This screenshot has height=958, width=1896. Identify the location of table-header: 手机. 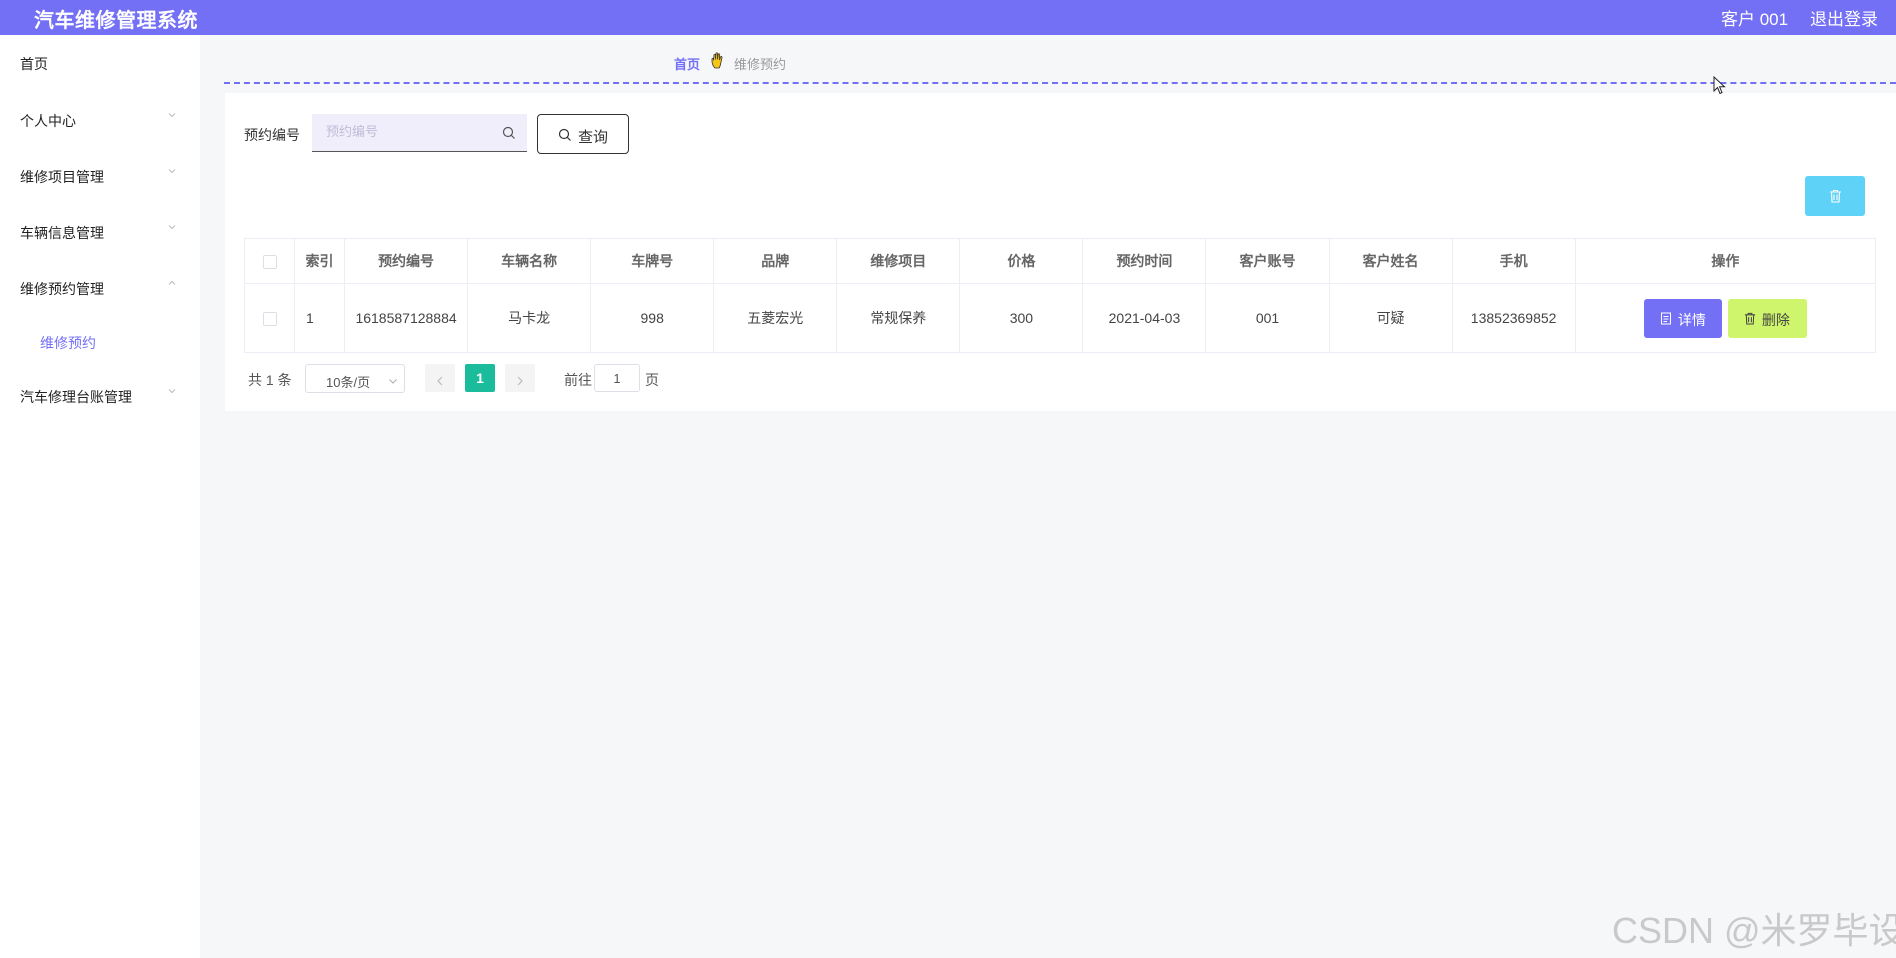
(1513, 261).